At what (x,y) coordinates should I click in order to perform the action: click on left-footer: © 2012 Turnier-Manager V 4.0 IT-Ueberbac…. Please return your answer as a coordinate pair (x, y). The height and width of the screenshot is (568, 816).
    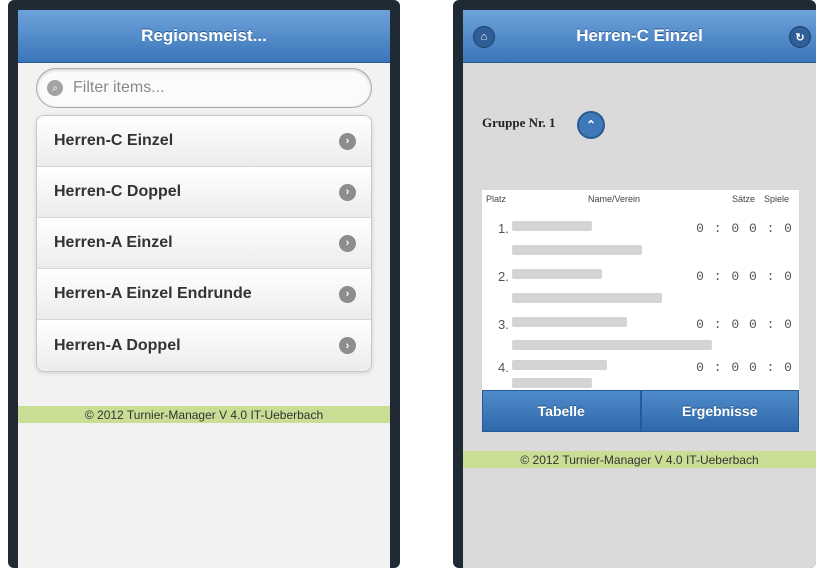
    Looking at the image, I should click on (204, 414).